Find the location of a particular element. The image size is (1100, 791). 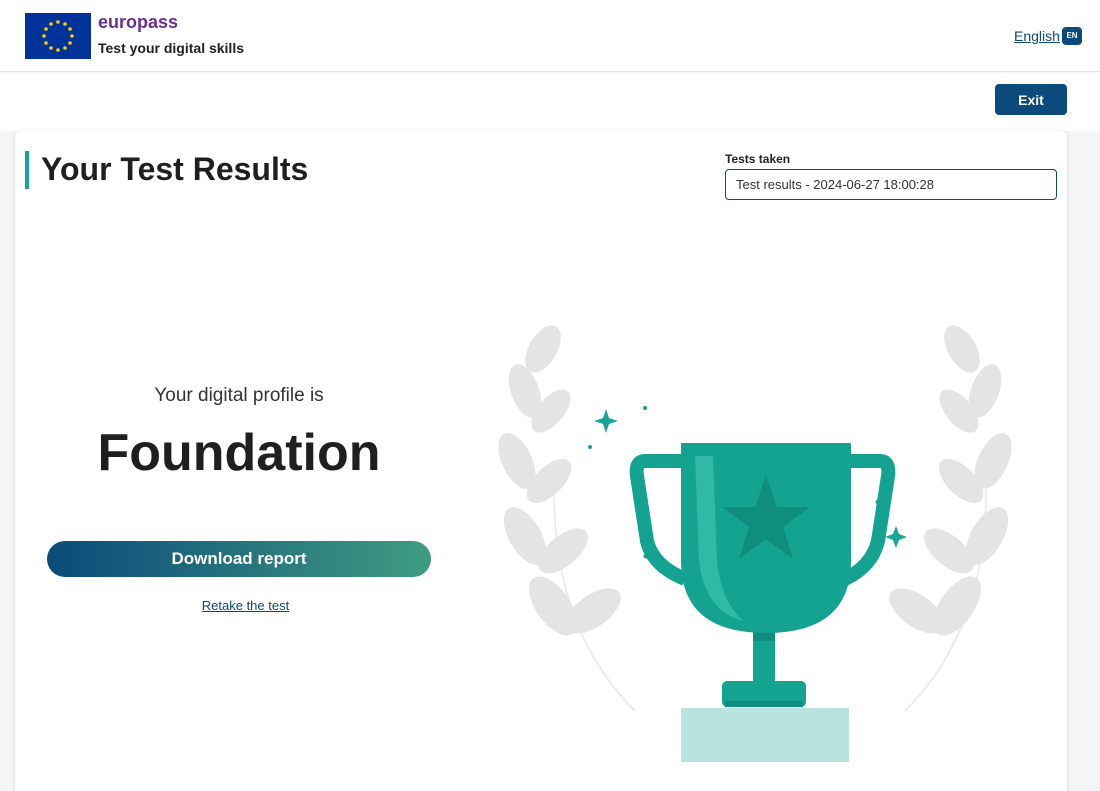

brand-subtitle: Test your digital skills is located at coordinates (171, 48).